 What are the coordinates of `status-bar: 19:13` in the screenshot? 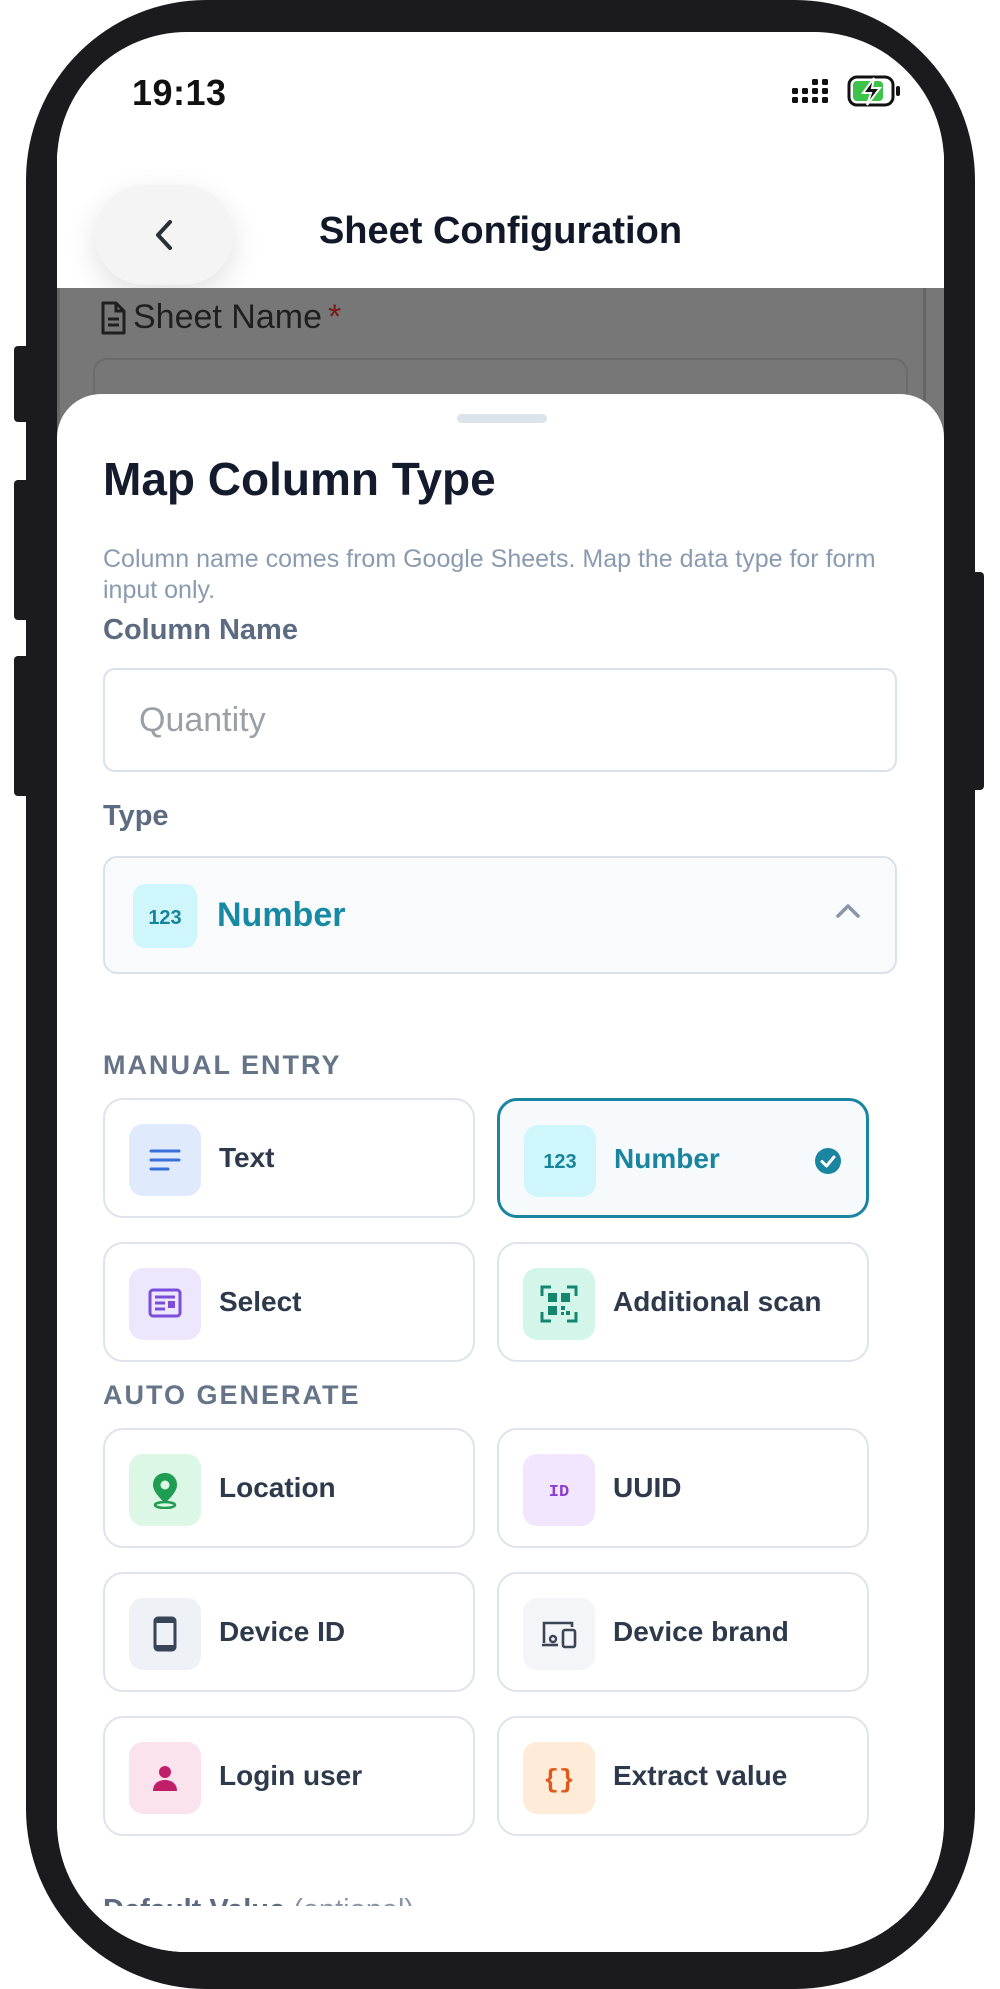 It's located at (500, 92).